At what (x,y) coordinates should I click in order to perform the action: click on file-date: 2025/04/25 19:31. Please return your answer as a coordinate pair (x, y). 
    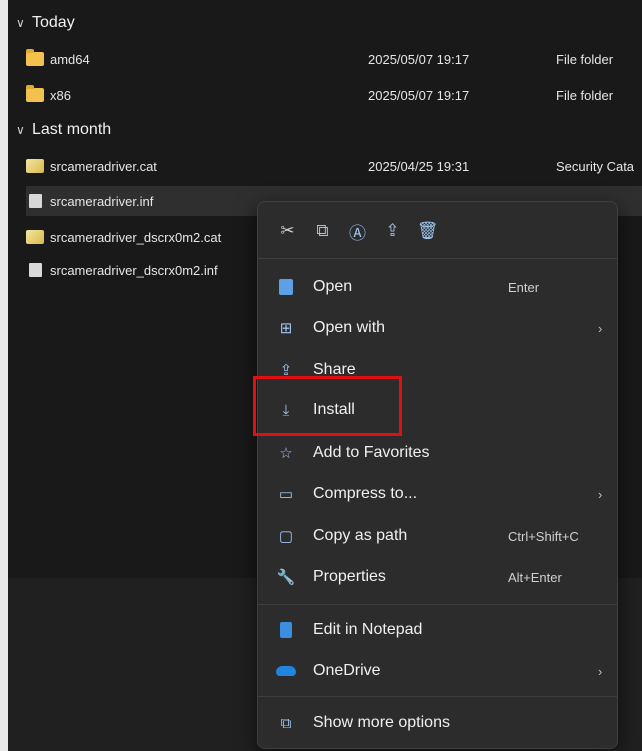
    Looking at the image, I should click on (419, 166).